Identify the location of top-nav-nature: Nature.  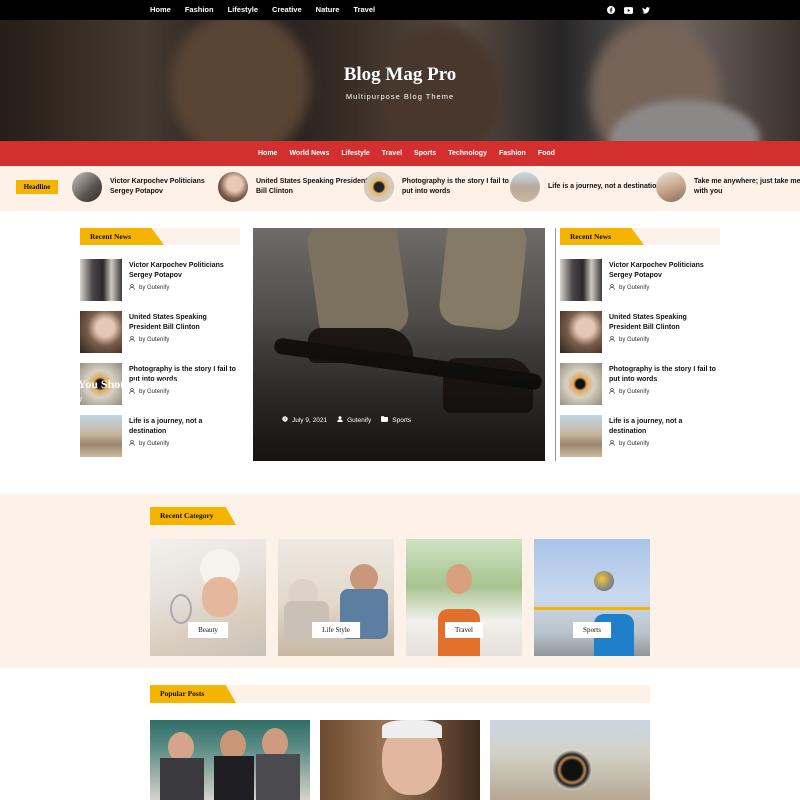
(328, 10).